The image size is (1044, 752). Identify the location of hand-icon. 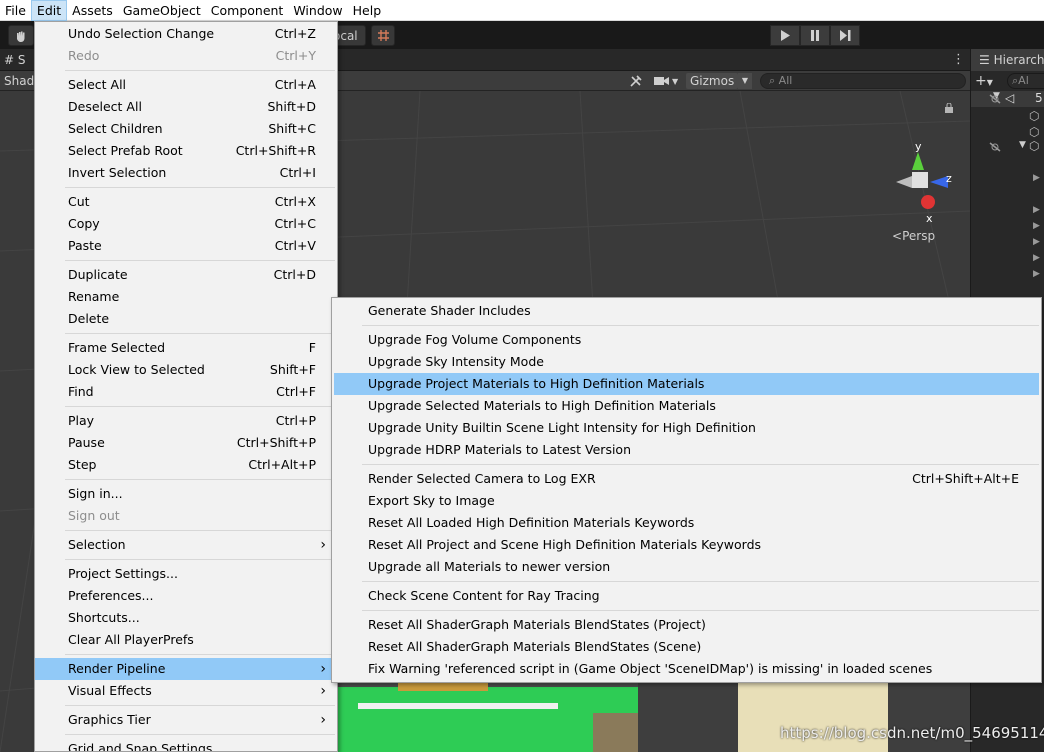
(21, 36).